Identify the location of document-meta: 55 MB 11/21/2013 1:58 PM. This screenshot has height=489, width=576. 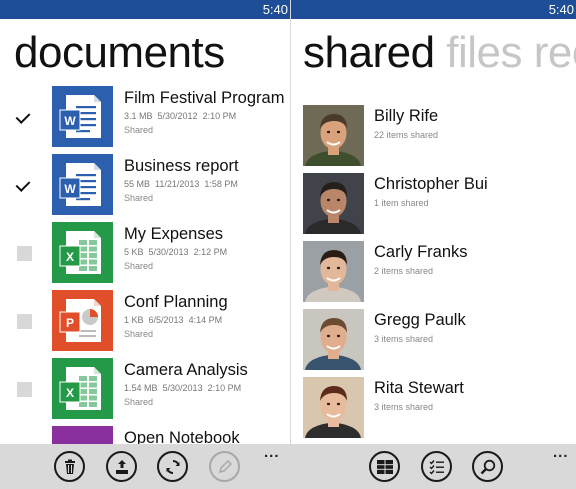
(181, 184).